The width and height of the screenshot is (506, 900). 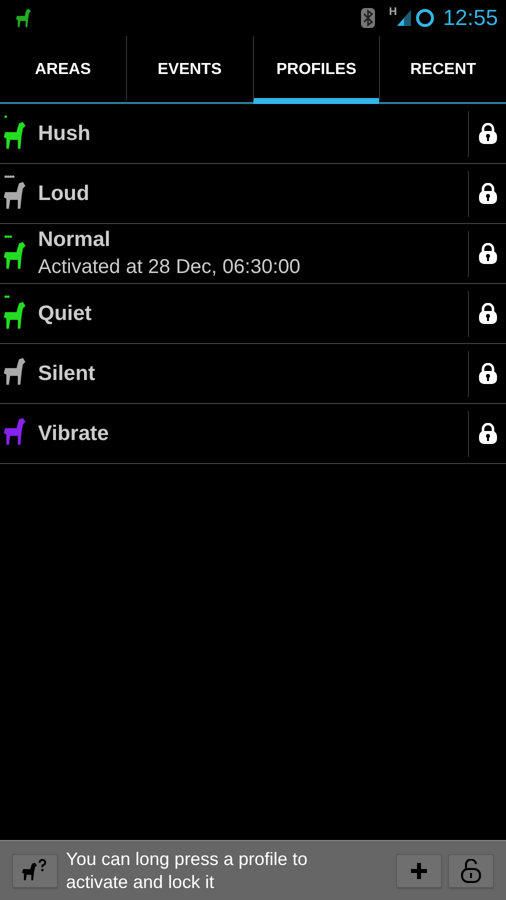 I want to click on plus-icon, so click(x=419, y=871).